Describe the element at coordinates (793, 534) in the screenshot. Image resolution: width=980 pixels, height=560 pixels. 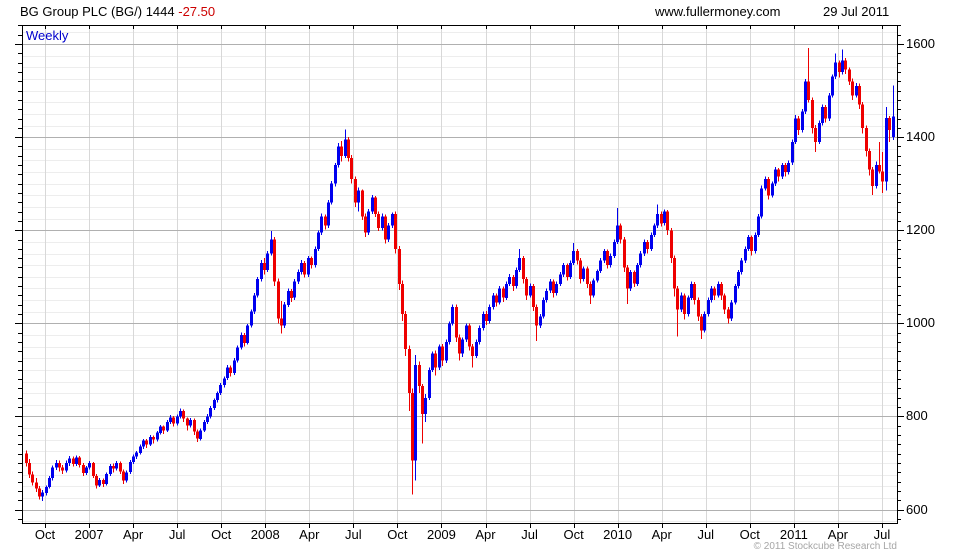
I see `x-axis-tick-label: 2011` at that location.